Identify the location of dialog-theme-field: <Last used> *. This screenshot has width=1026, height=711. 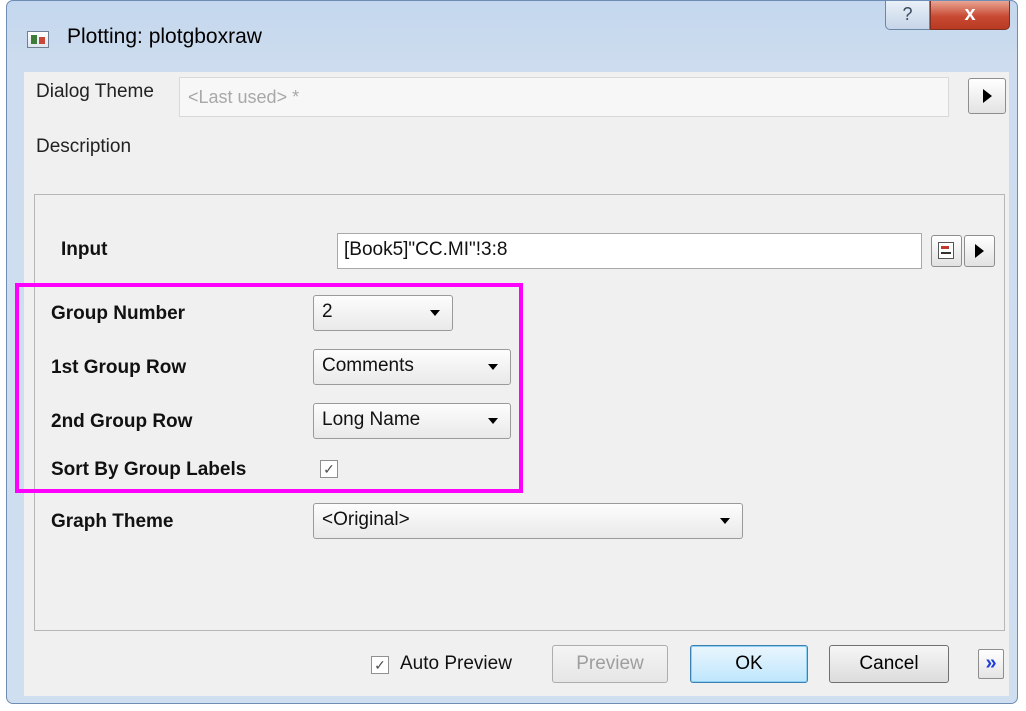
(564, 97).